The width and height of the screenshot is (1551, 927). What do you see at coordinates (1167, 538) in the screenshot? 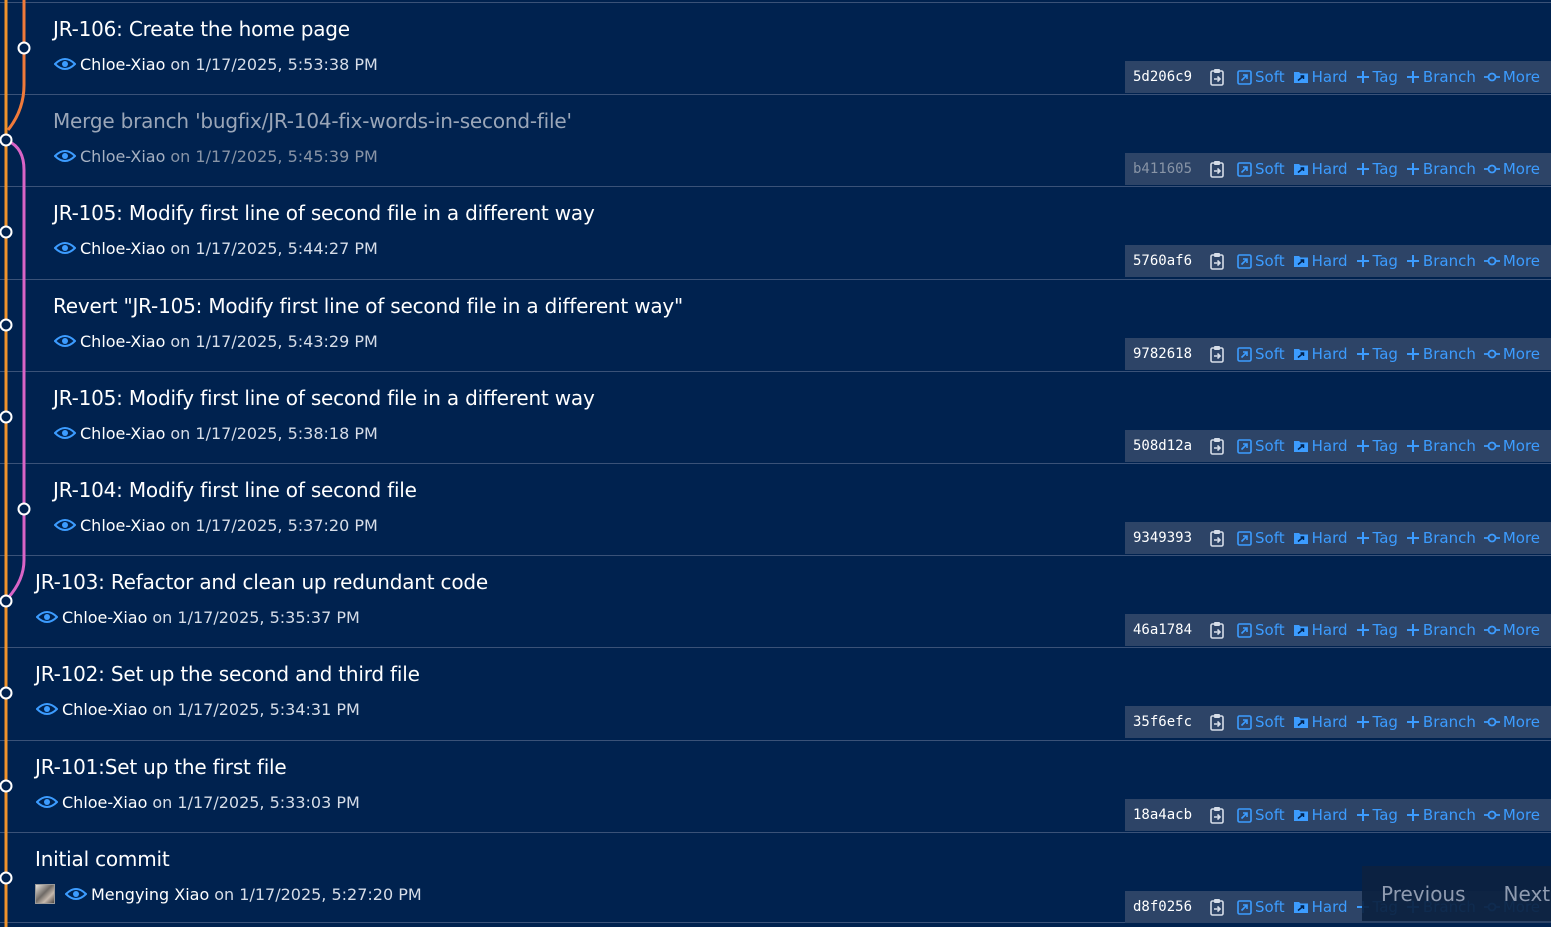
I see `commit-hash: 9349393` at bounding box center [1167, 538].